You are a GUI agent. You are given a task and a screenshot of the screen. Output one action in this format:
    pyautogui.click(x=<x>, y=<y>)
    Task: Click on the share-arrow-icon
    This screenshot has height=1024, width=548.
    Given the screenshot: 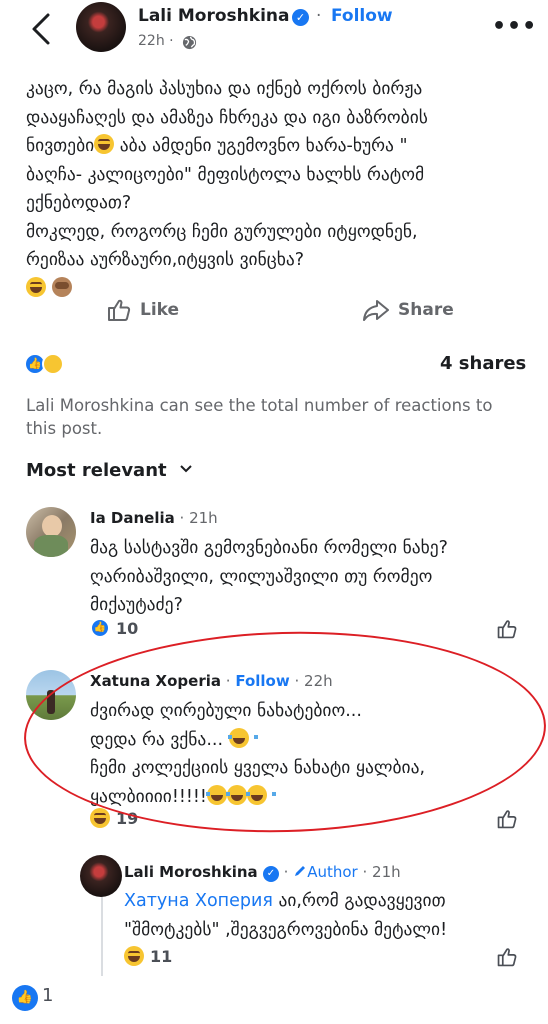 What is the action you would take?
    pyautogui.click(x=376, y=310)
    